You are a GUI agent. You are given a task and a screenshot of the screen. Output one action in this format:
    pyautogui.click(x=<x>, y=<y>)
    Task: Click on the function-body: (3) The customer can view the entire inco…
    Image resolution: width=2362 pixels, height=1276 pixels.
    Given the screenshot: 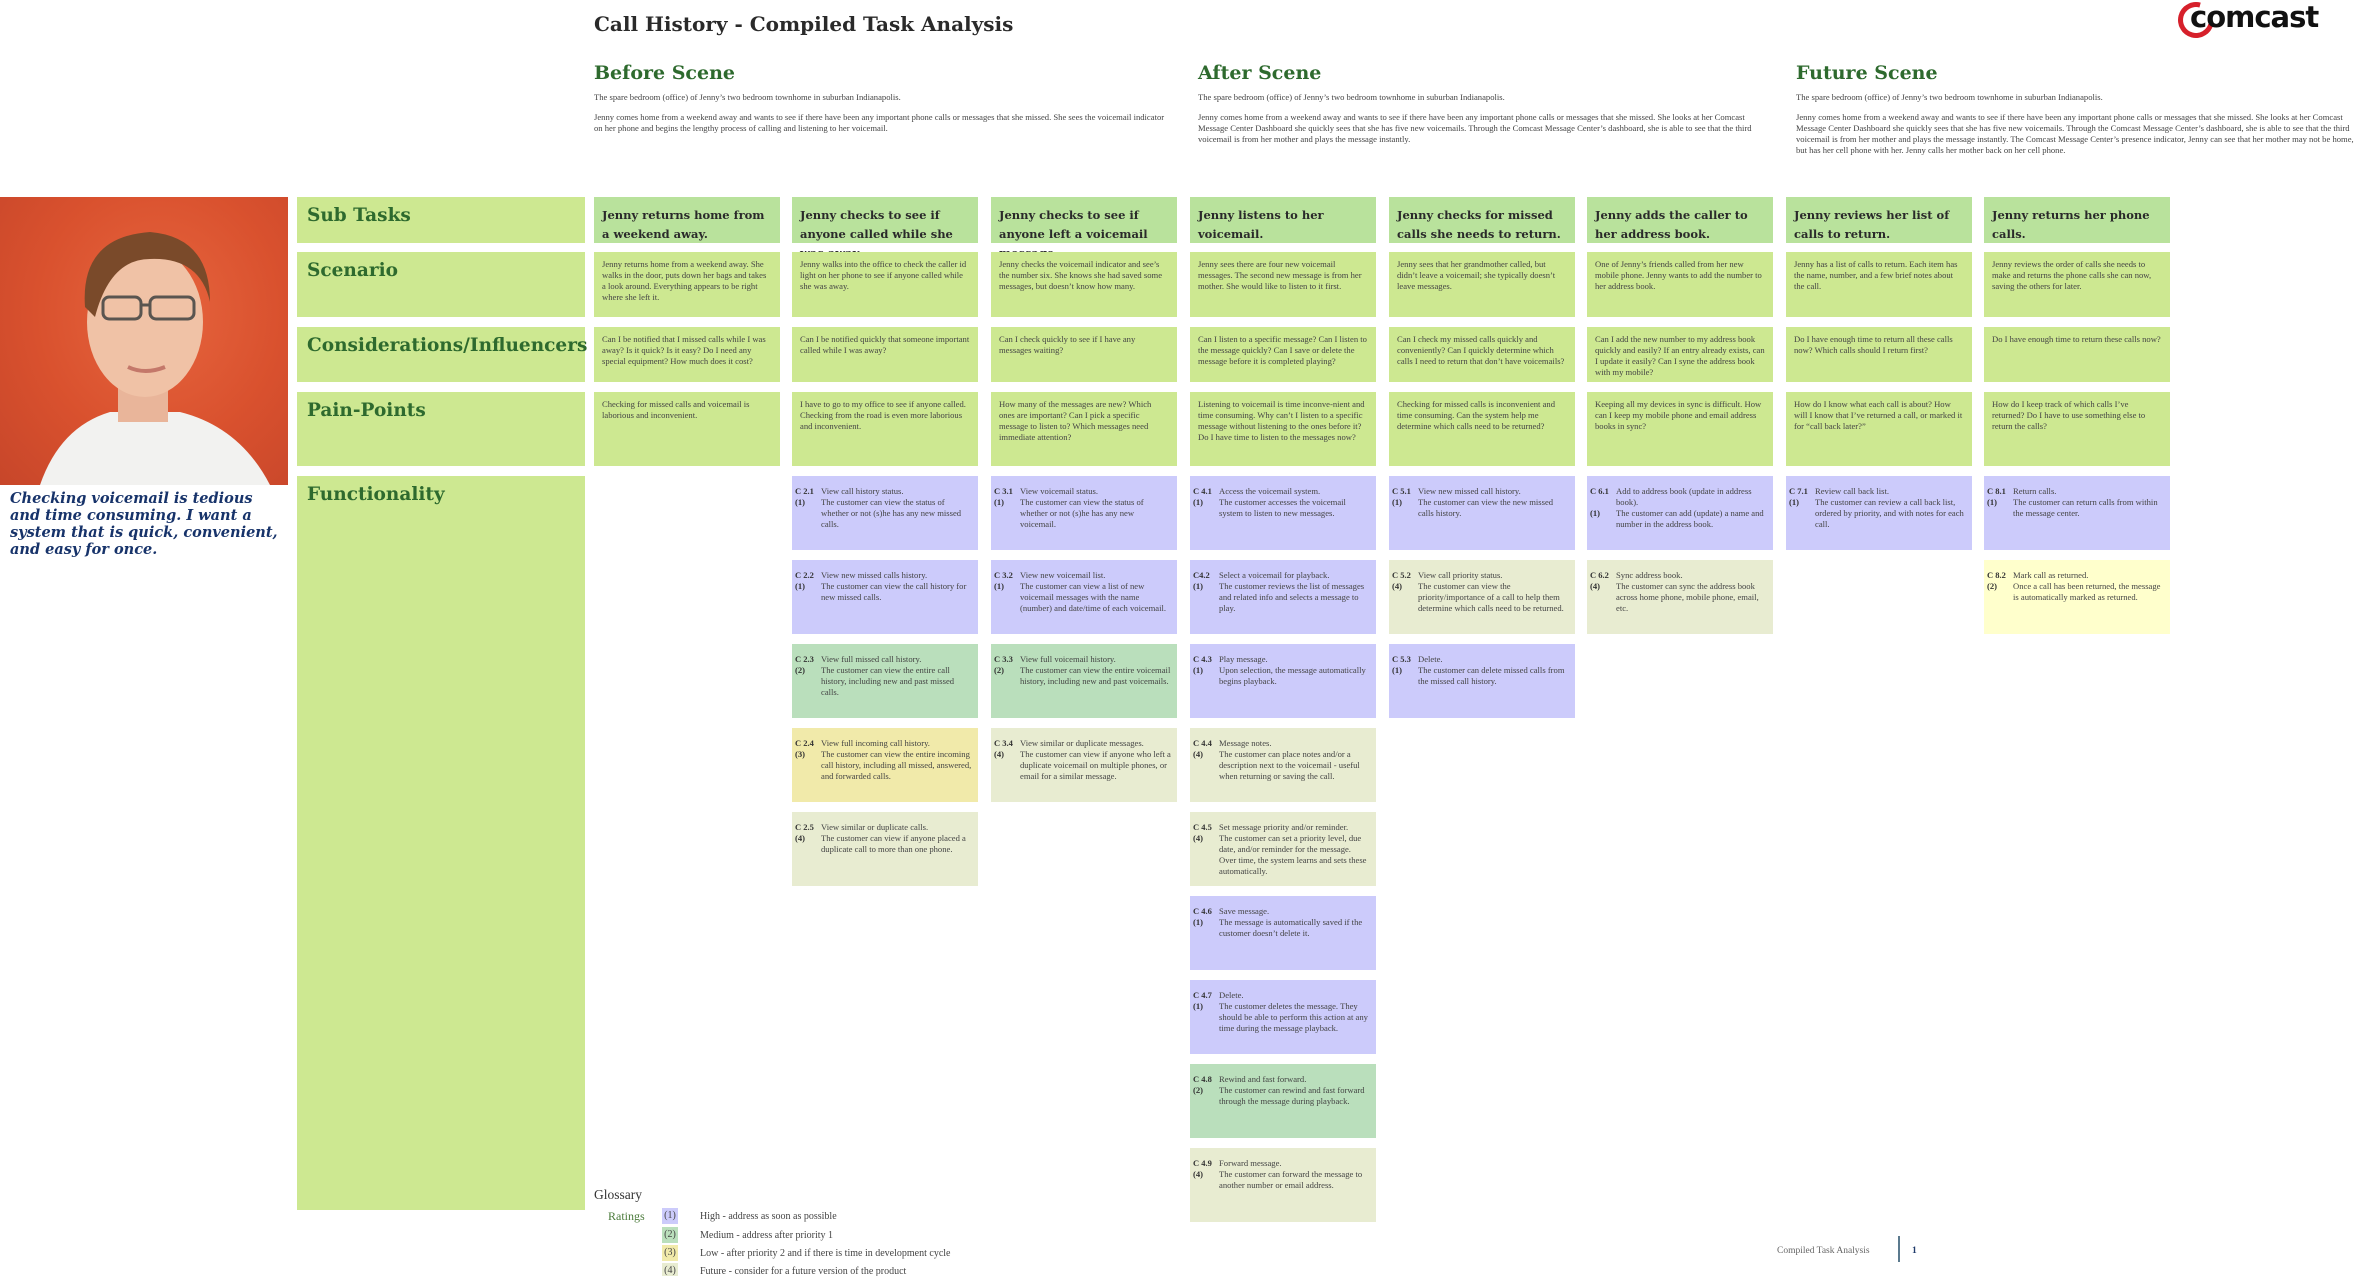 What is the action you would take?
    pyautogui.click(x=883, y=765)
    